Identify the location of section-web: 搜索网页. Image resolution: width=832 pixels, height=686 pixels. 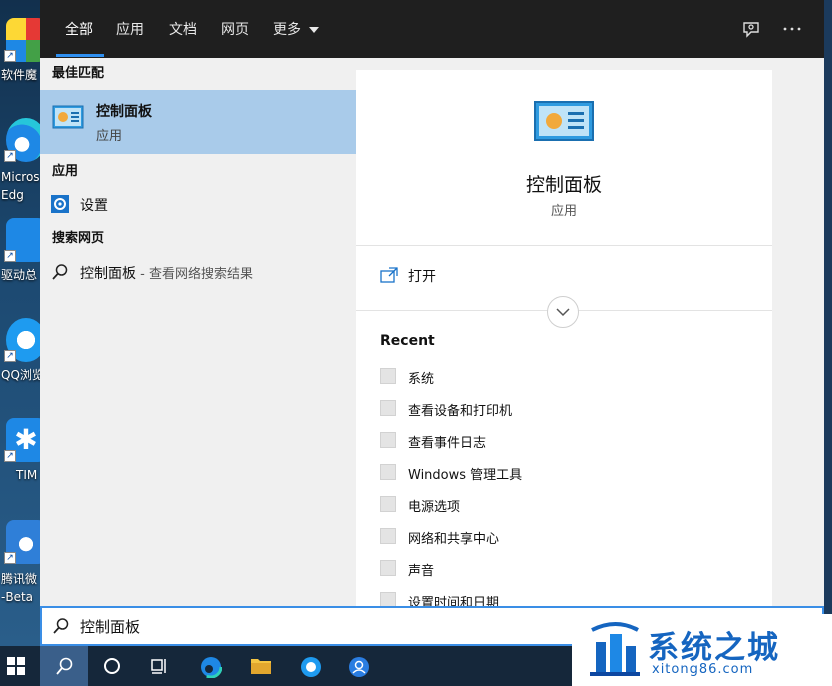
(78, 238).